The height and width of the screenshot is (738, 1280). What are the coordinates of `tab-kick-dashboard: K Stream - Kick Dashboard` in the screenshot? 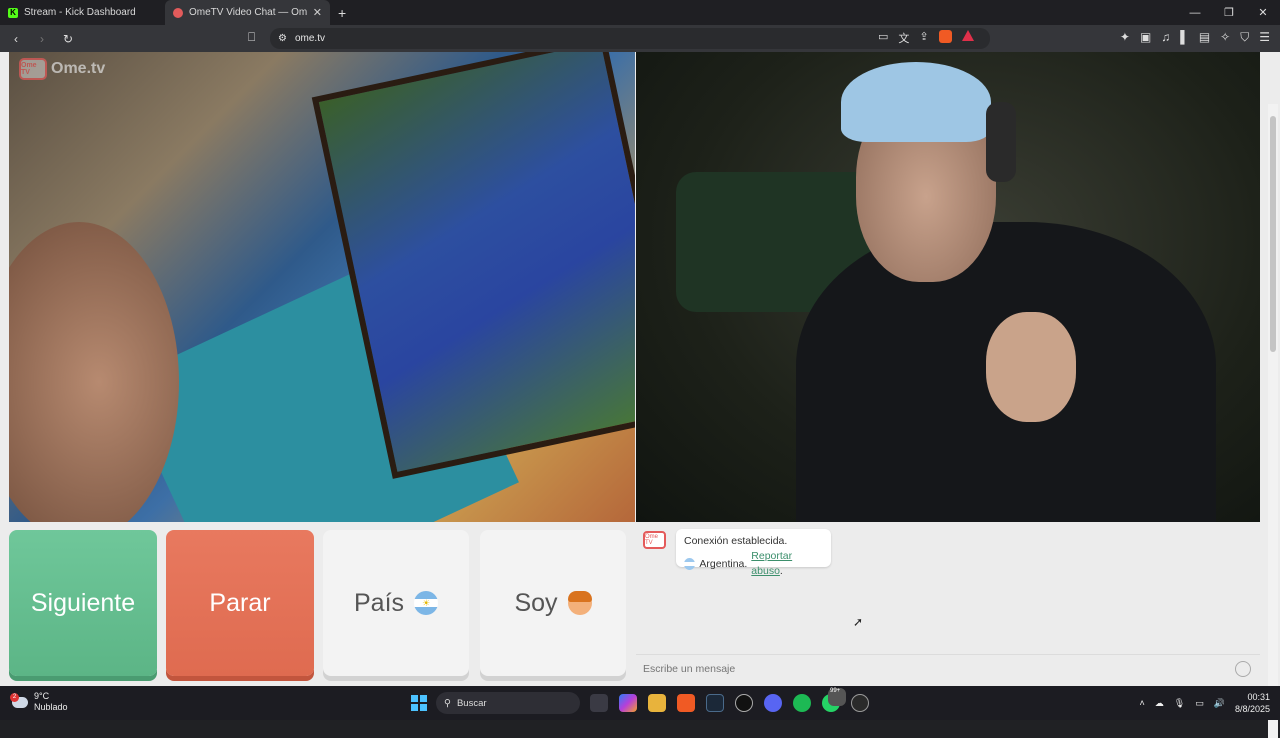 It's located at (82, 12).